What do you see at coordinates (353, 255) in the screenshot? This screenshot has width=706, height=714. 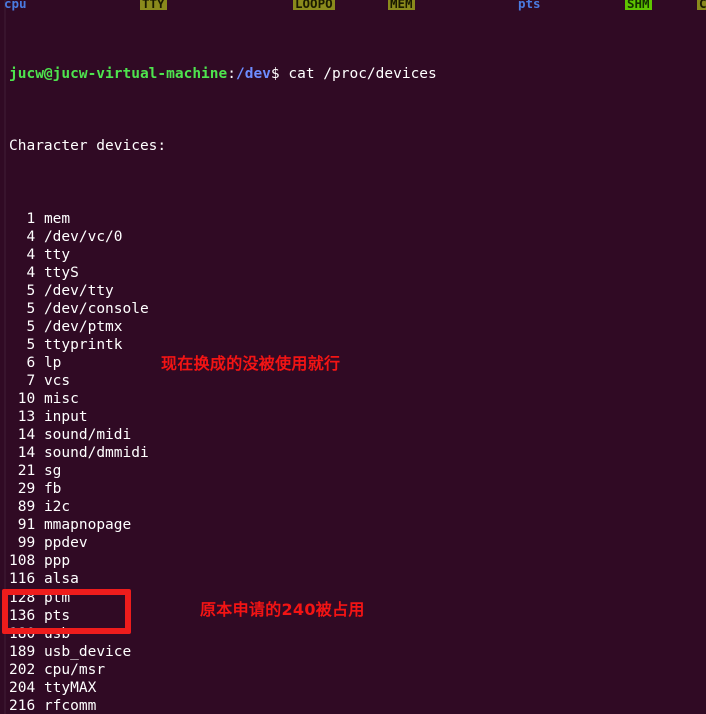 I see `device-row: 4 tty` at bounding box center [353, 255].